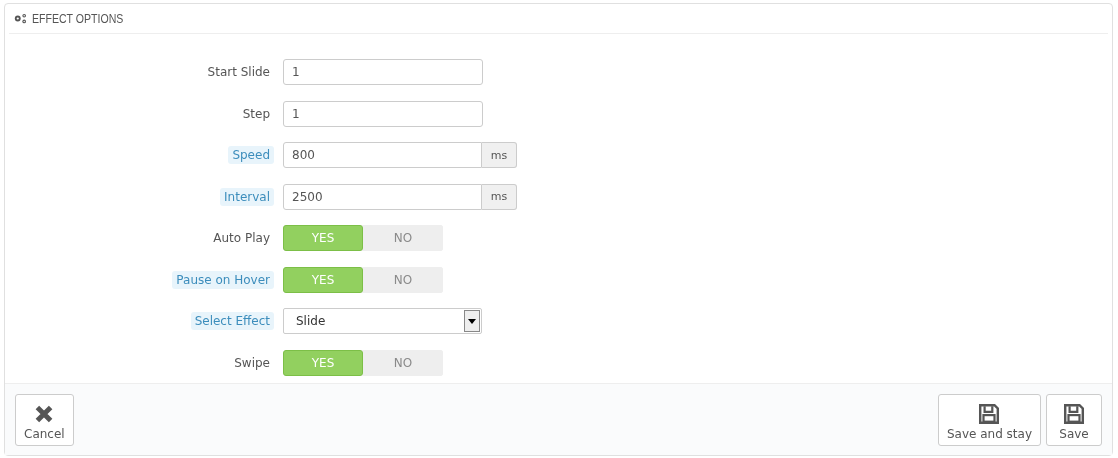 Image resolution: width=1118 pixels, height=458 pixels. Describe the element at coordinates (382, 155) in the screenshot. I see `input-field: 800` at that location.